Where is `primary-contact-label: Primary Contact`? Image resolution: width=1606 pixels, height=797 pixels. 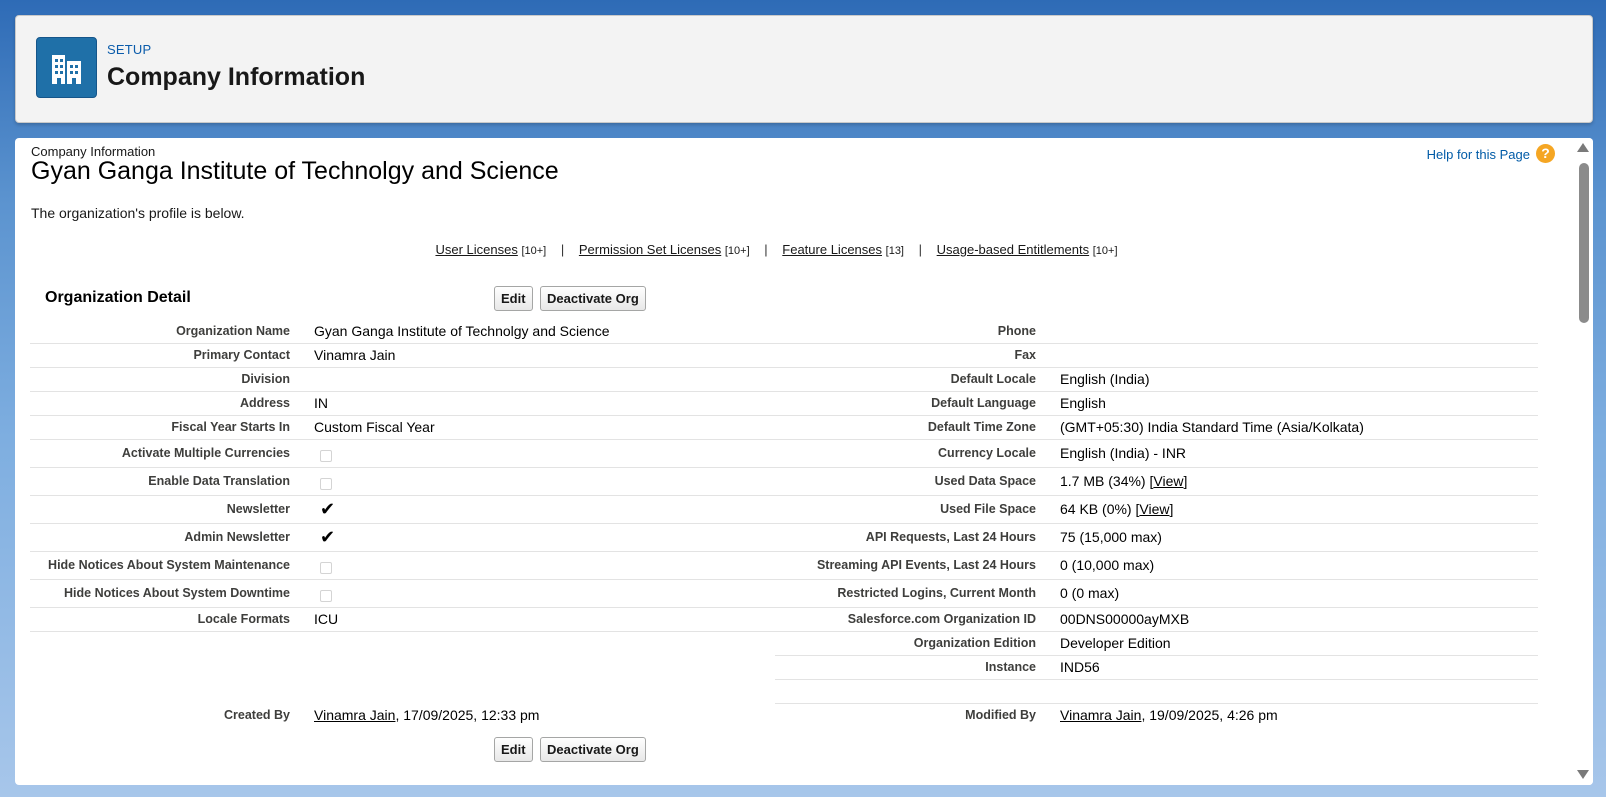 primary-contact-label: Primary Contact is located at coordinates (172, 355).